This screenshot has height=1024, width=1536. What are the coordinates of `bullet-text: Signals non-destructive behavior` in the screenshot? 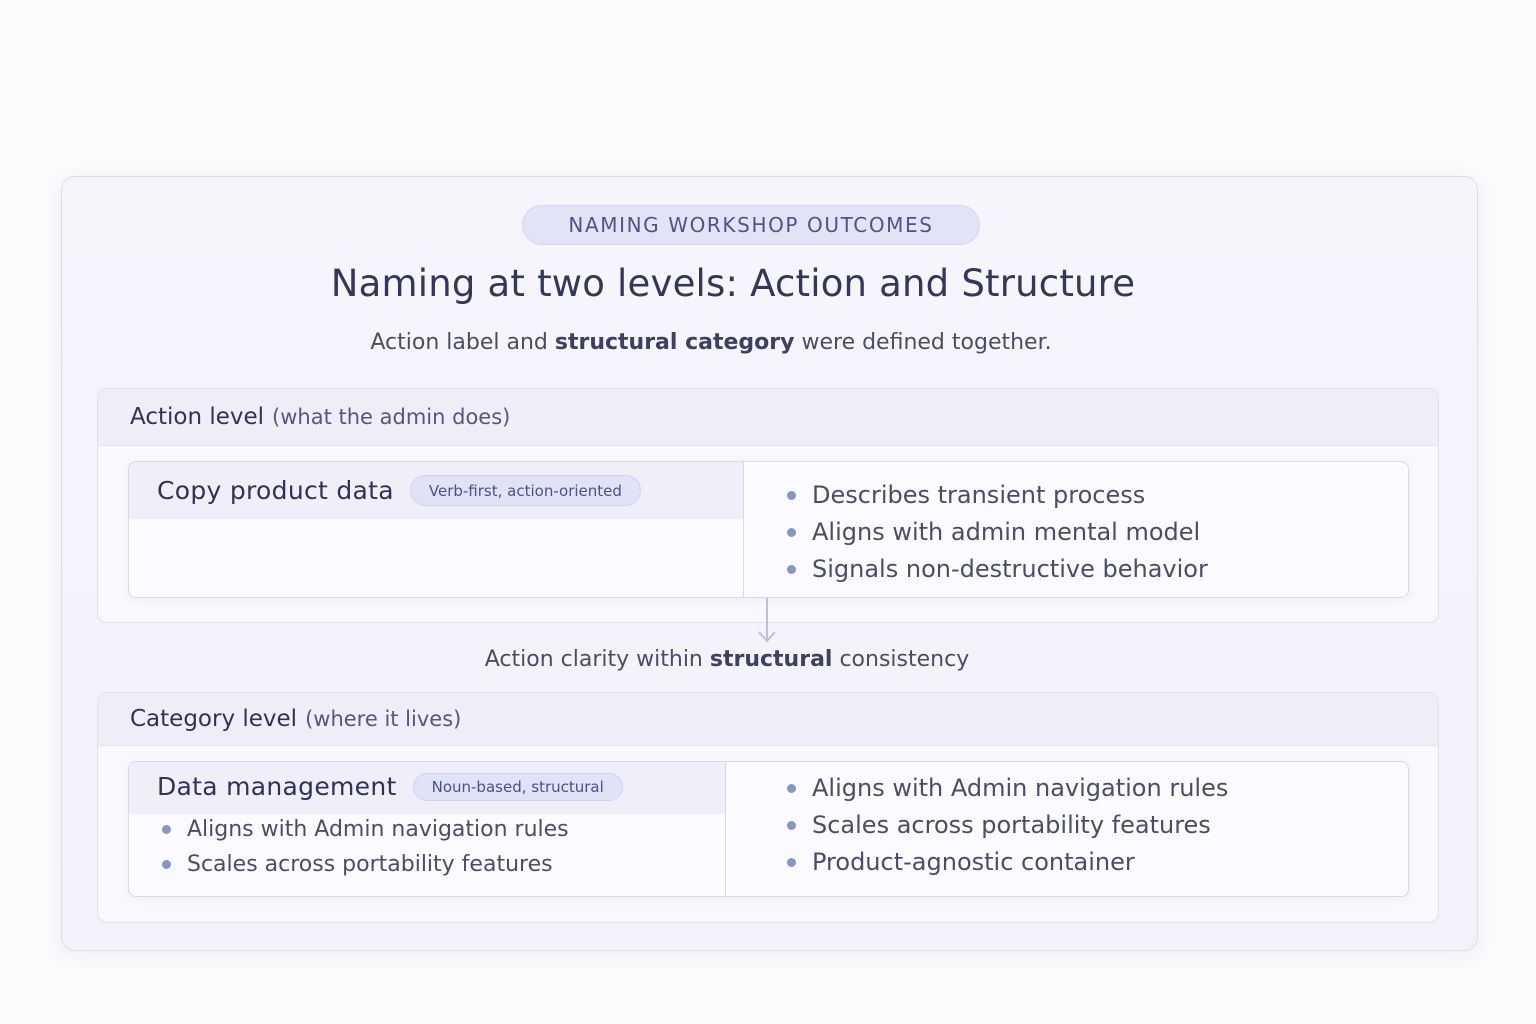 It's located at (1010, 569).